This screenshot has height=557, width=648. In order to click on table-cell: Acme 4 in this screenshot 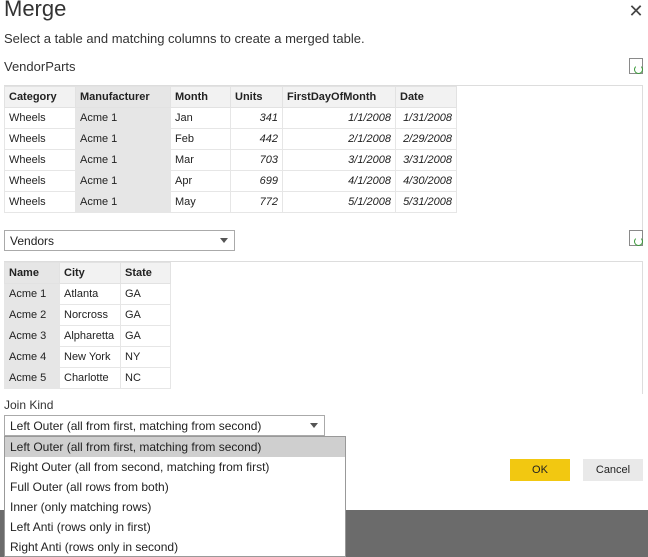, I will do `click(32, 357)`.